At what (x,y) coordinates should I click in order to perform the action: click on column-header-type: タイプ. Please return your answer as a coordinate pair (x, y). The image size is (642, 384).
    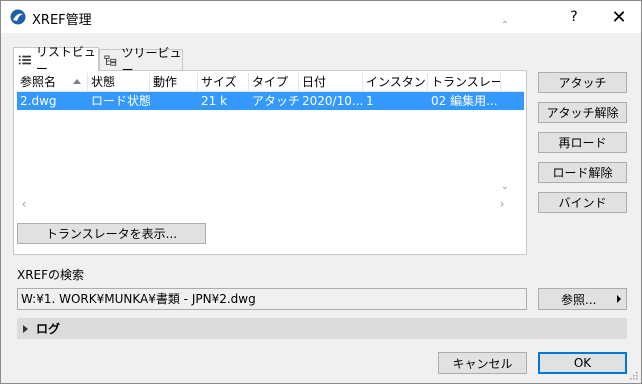
    Looking at the image, I should click on (274, 82).